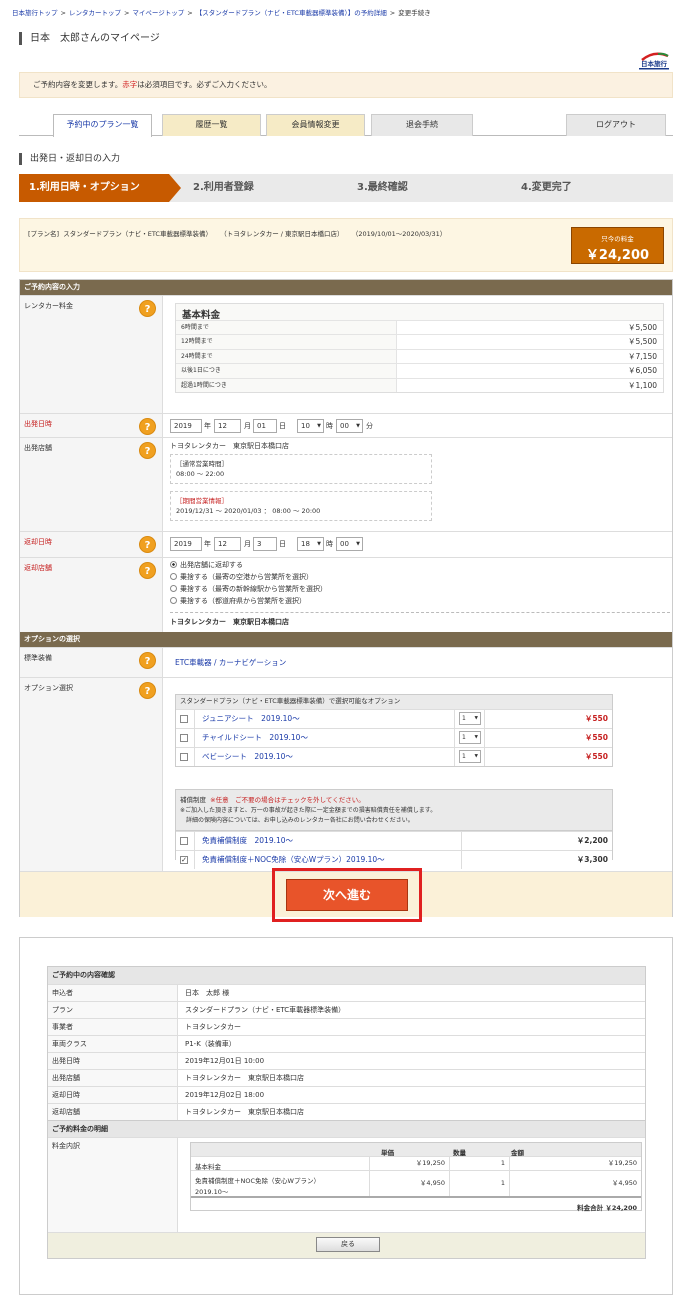 The height and width of the screenshot is (1305, 700). I want to click on radio-selected-icon, so click(173, 564).